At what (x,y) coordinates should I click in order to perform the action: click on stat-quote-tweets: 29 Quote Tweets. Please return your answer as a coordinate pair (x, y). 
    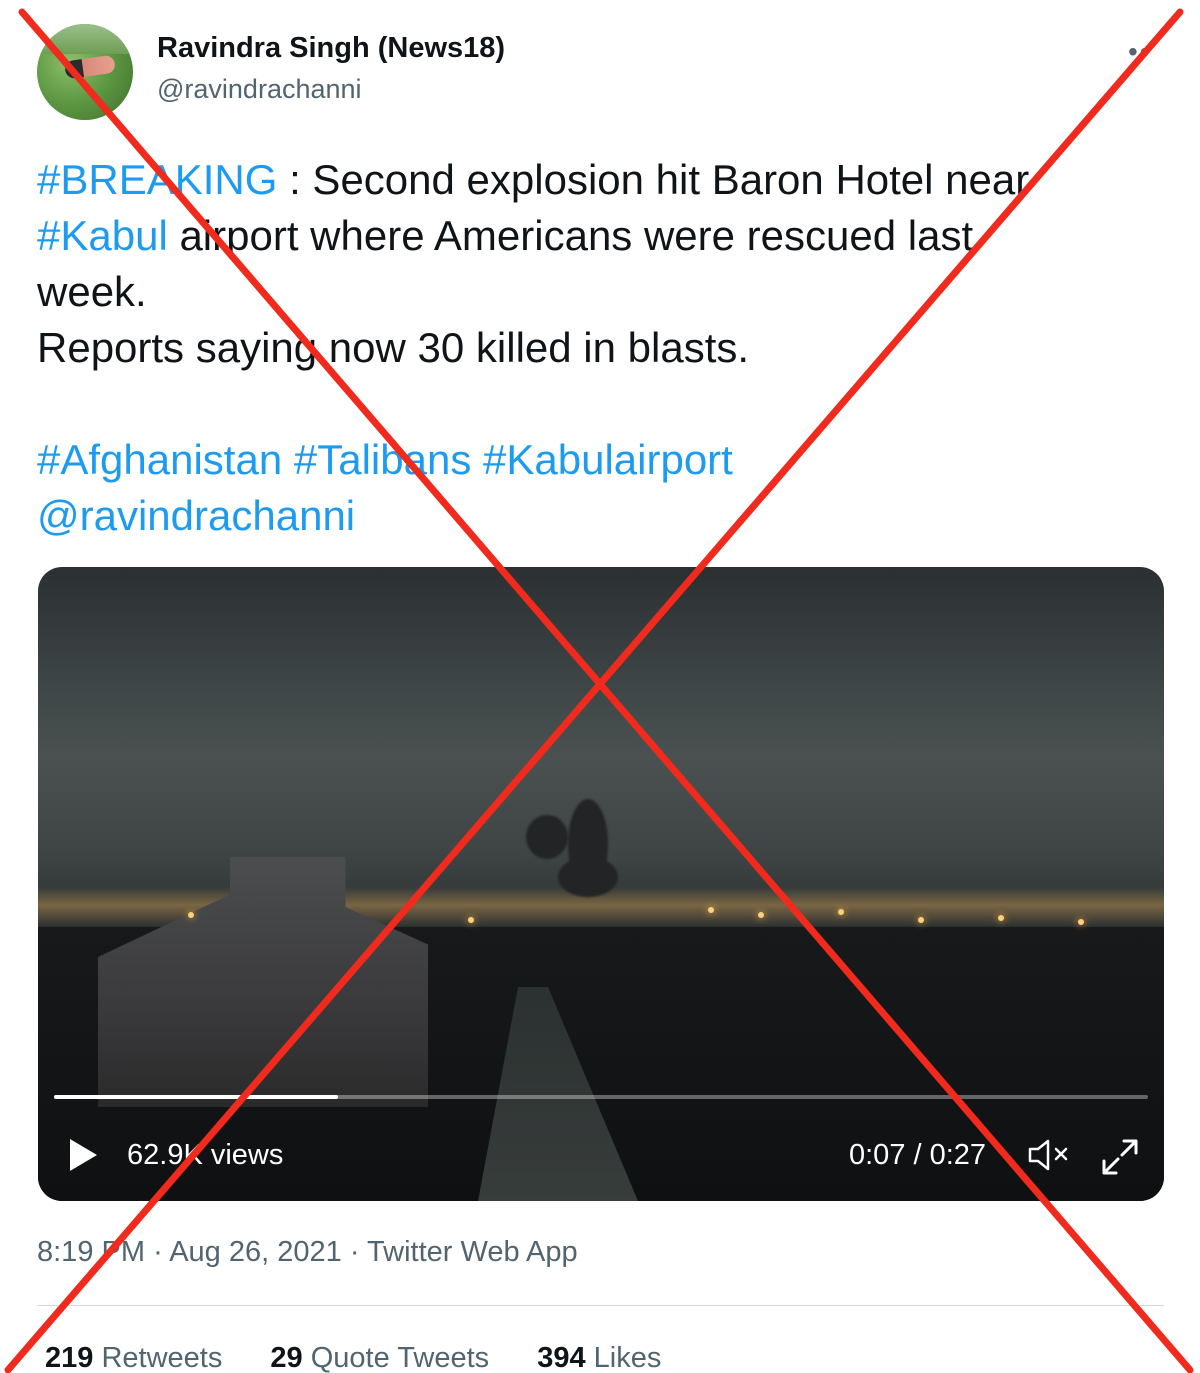
    Looking at the image, I should click on (379, 1357).